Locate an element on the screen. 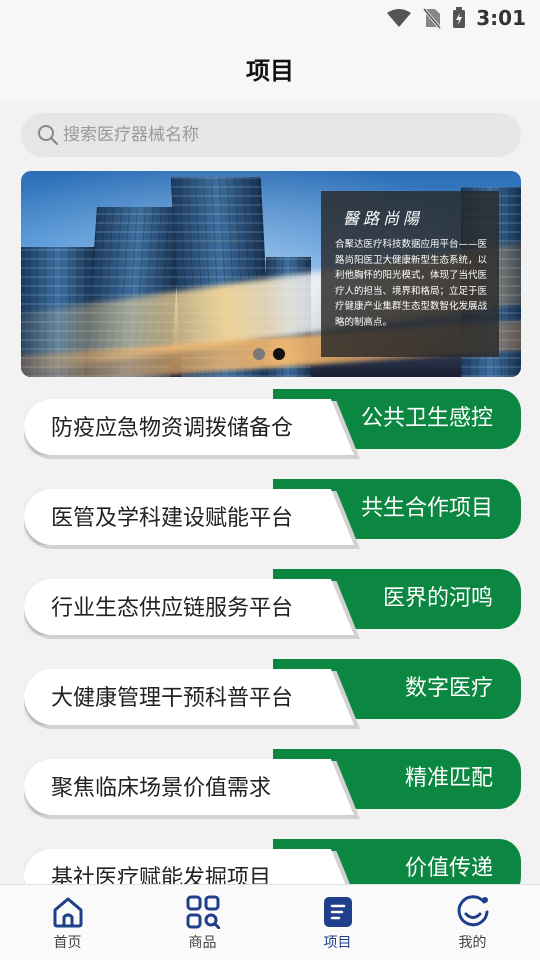 This screenshot has width=540, height=960. wifi-icon is located at coordinates (399, 18).